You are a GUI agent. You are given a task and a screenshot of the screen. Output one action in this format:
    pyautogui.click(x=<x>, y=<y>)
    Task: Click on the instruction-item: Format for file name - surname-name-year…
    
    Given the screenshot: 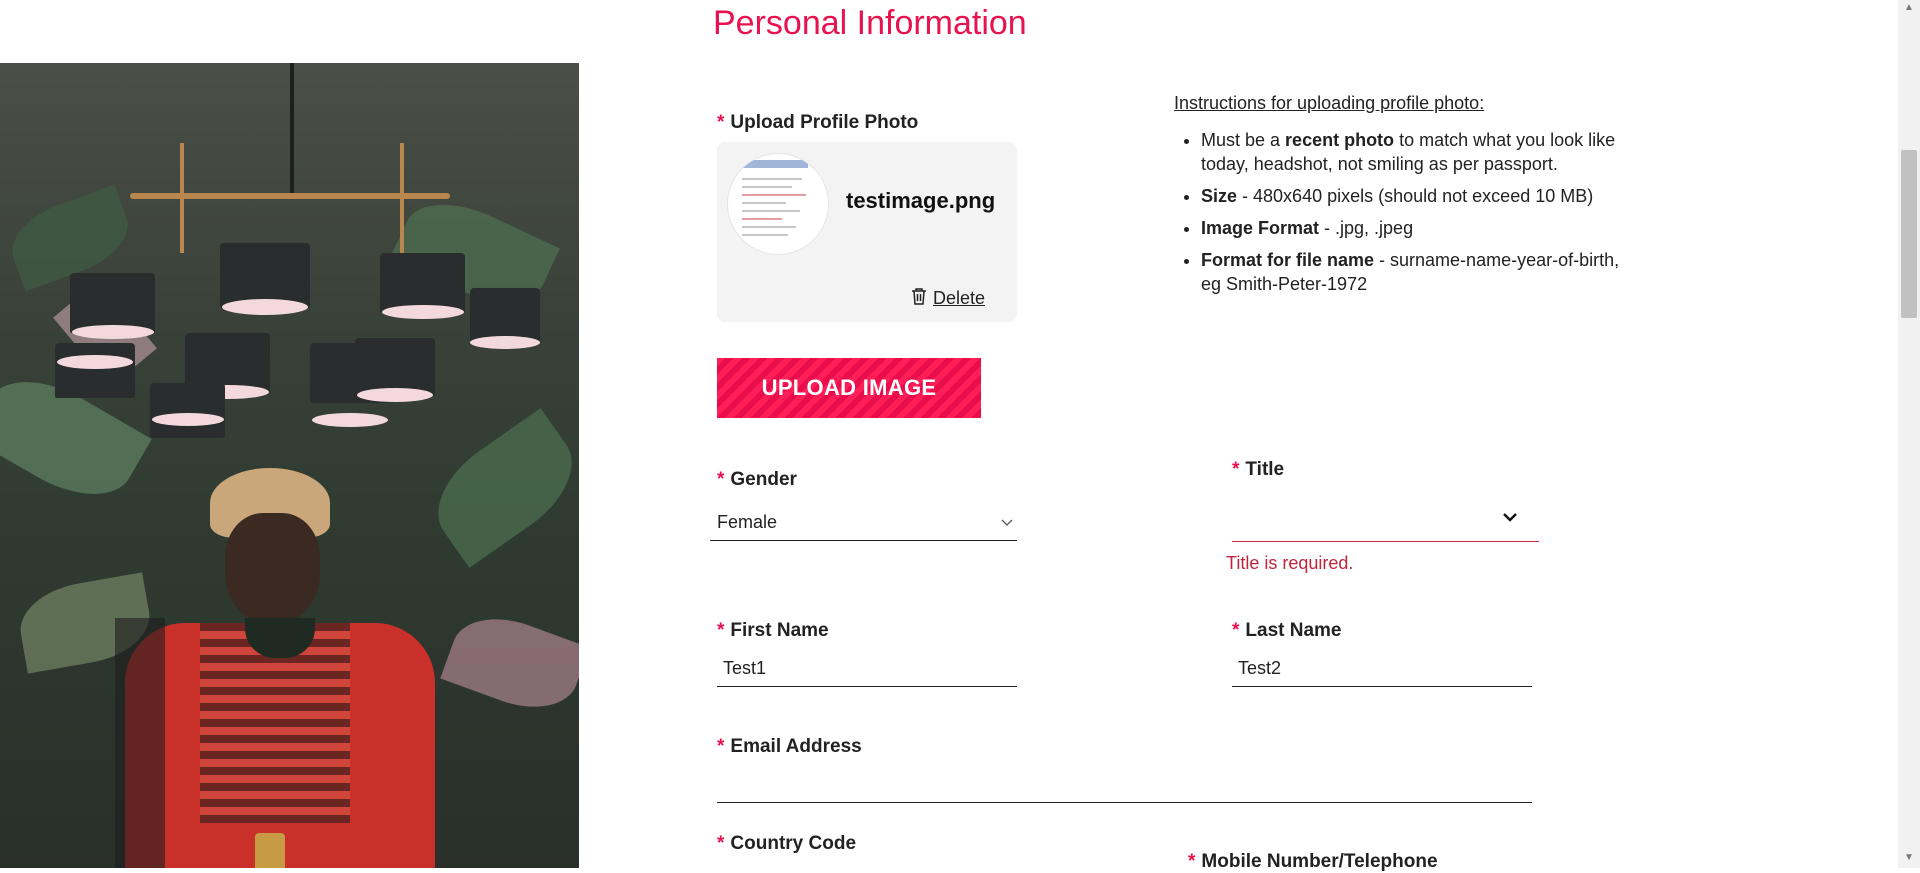 What is the action you would take?
    pyautogui.click(x=1416, y=272)
    